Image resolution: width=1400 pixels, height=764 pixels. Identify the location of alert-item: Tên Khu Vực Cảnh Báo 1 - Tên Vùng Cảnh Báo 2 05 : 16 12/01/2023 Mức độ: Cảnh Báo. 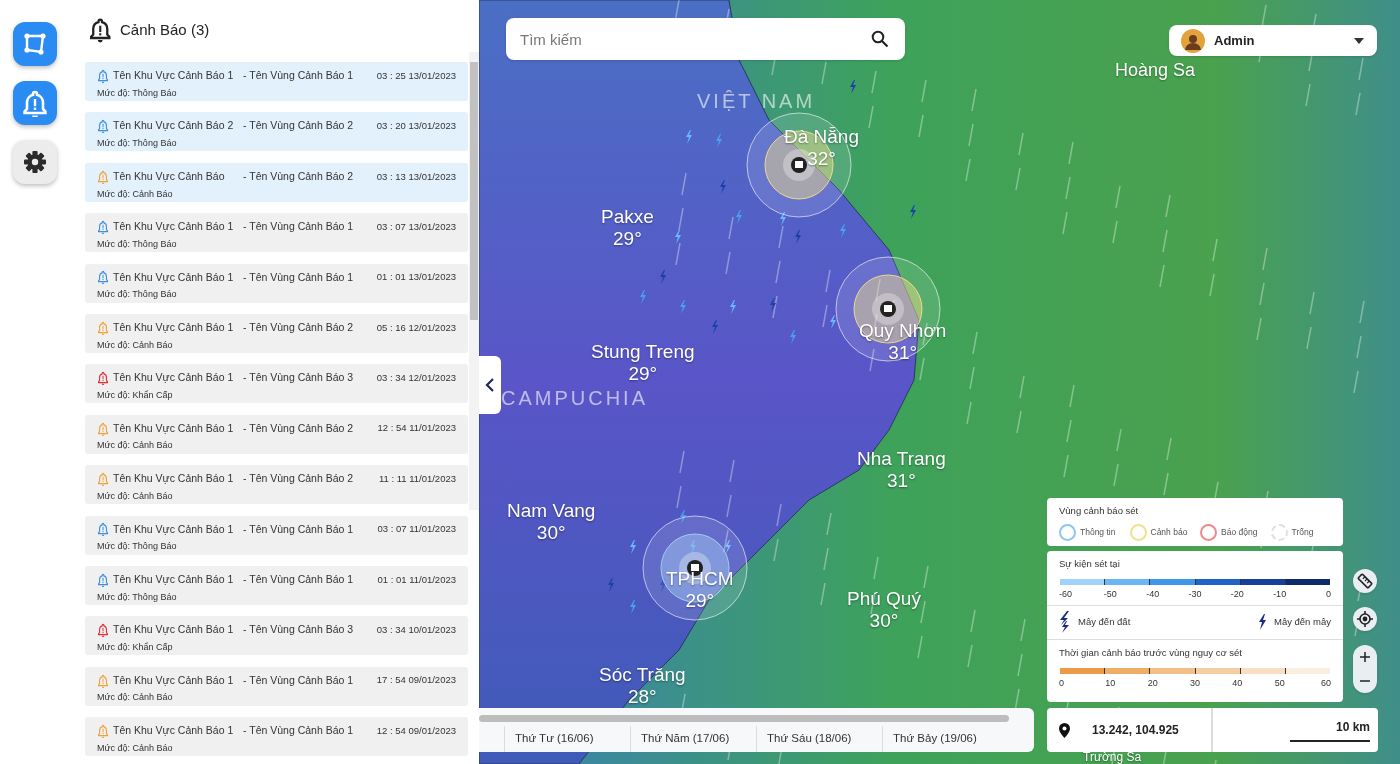
(276, 333).